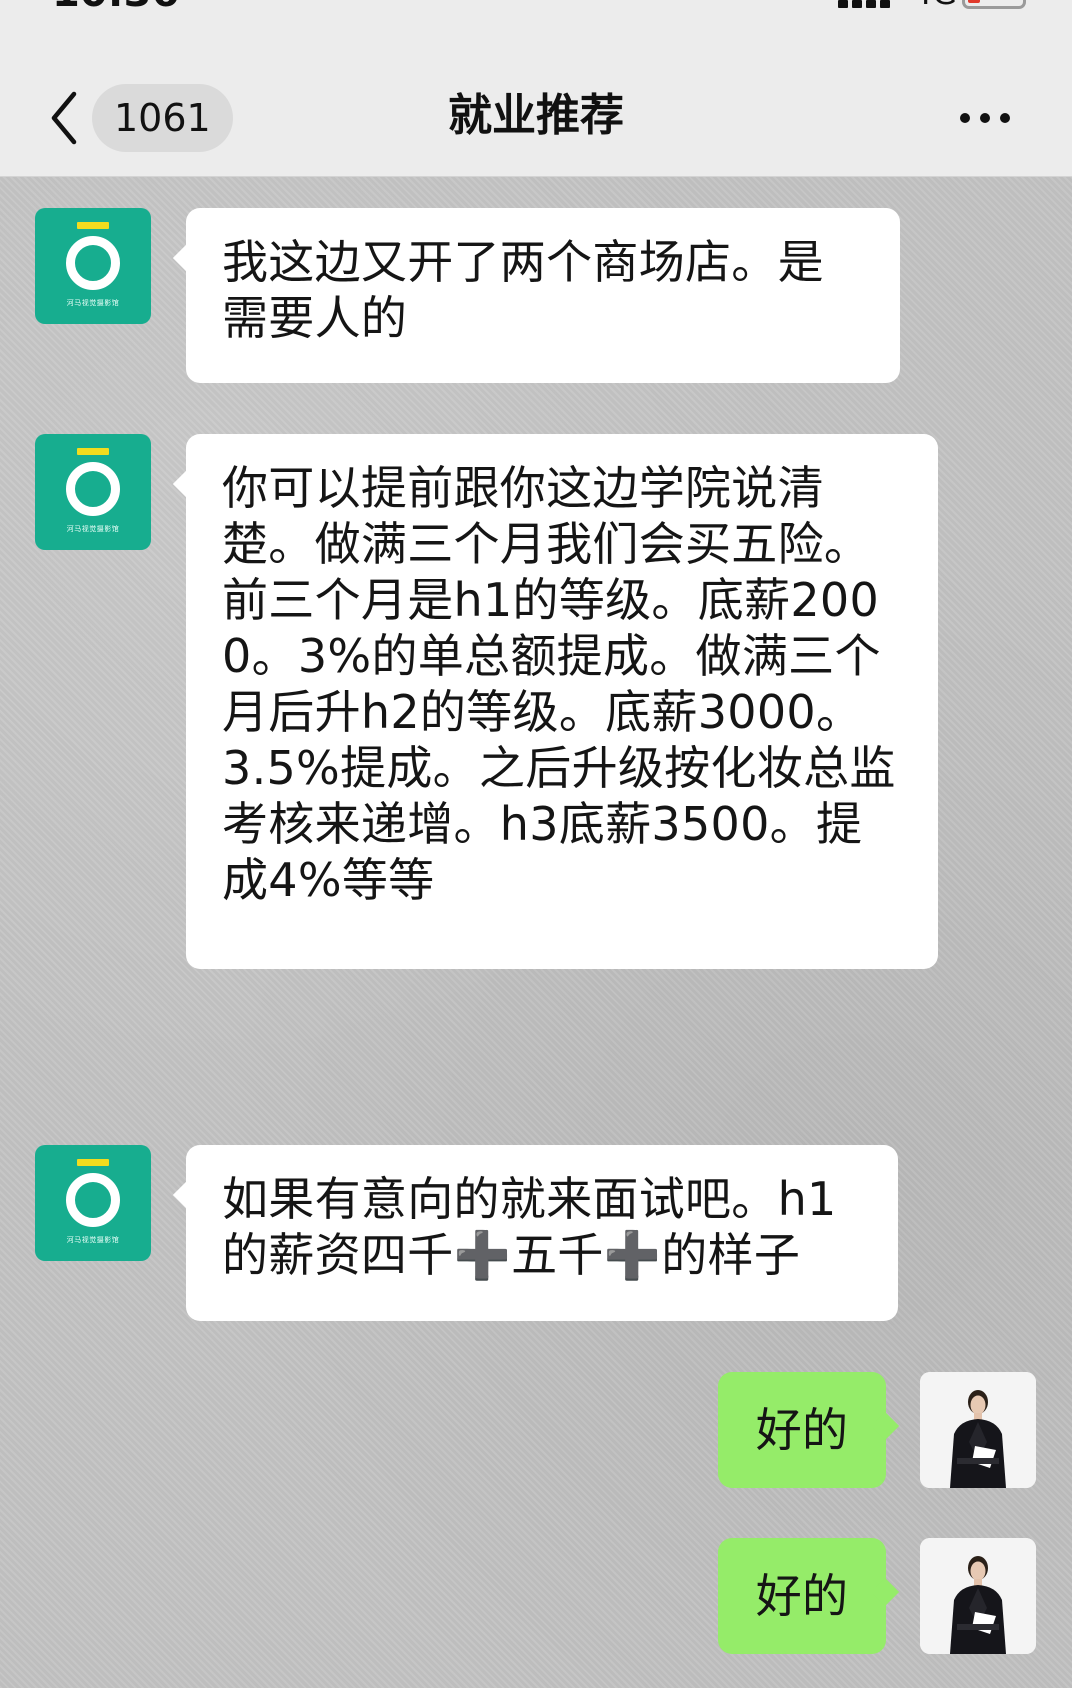  I want to click on signal-icon, so click(864, 4).